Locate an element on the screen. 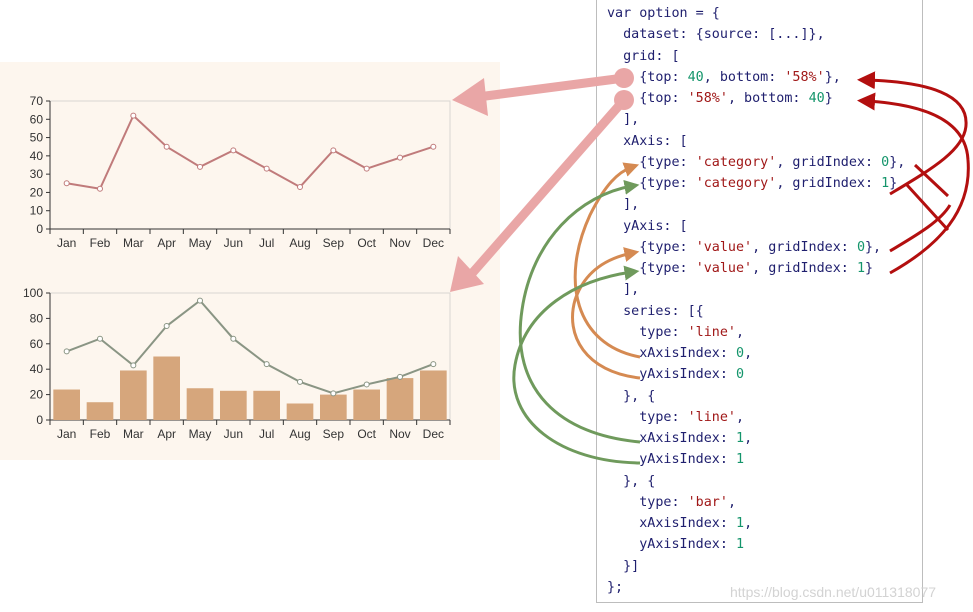 This screenshot has width=973, height=612. series-line is located at coordinates (250, 151).